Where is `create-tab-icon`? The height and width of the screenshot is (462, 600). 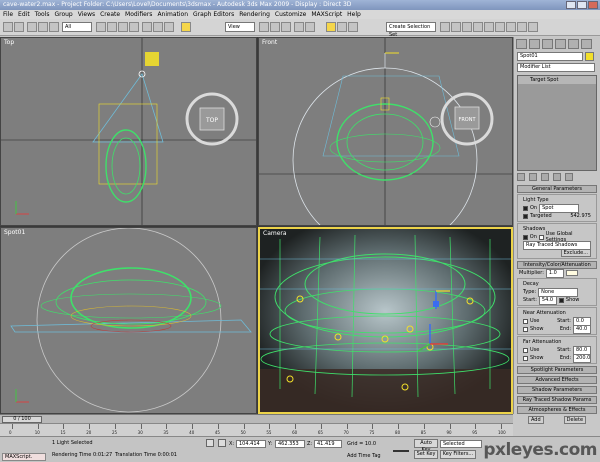
create-tab-icon is located at coordinates (521, 44).